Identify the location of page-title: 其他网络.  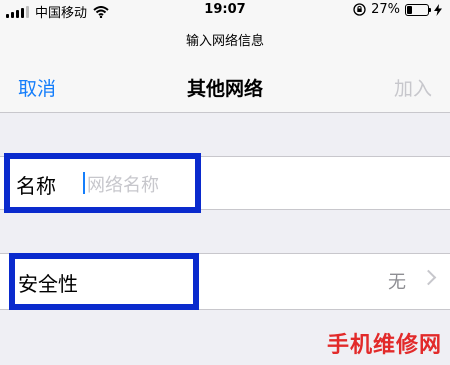
(224, 89).